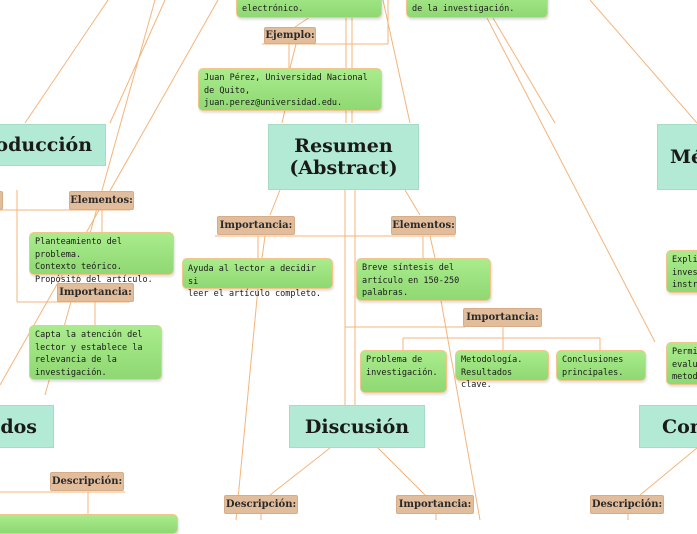  Describe the element at coordinates (502, 317) in the screenshot. I see `label-elementos-importancia: Importancia:` at that location.